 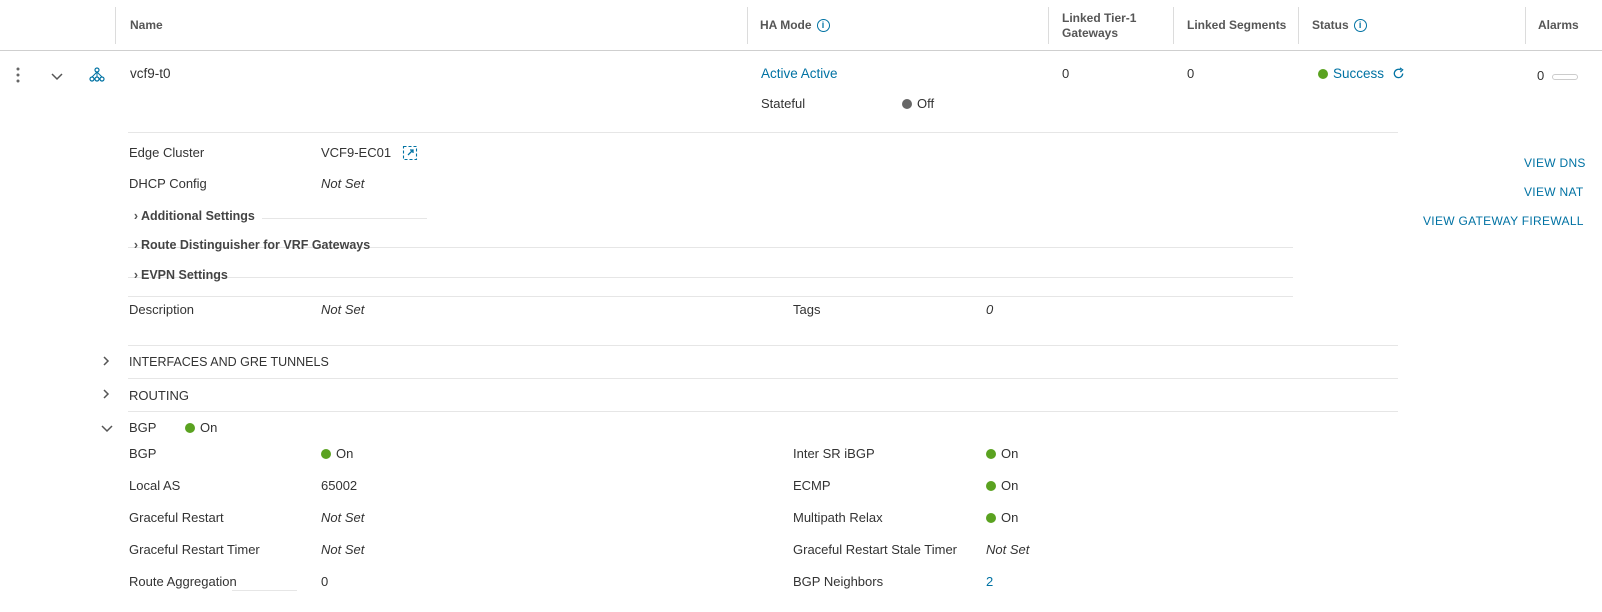 I want to click on column-header-linked-tier1-line2: Gateways, so click(x=1090, y=33).